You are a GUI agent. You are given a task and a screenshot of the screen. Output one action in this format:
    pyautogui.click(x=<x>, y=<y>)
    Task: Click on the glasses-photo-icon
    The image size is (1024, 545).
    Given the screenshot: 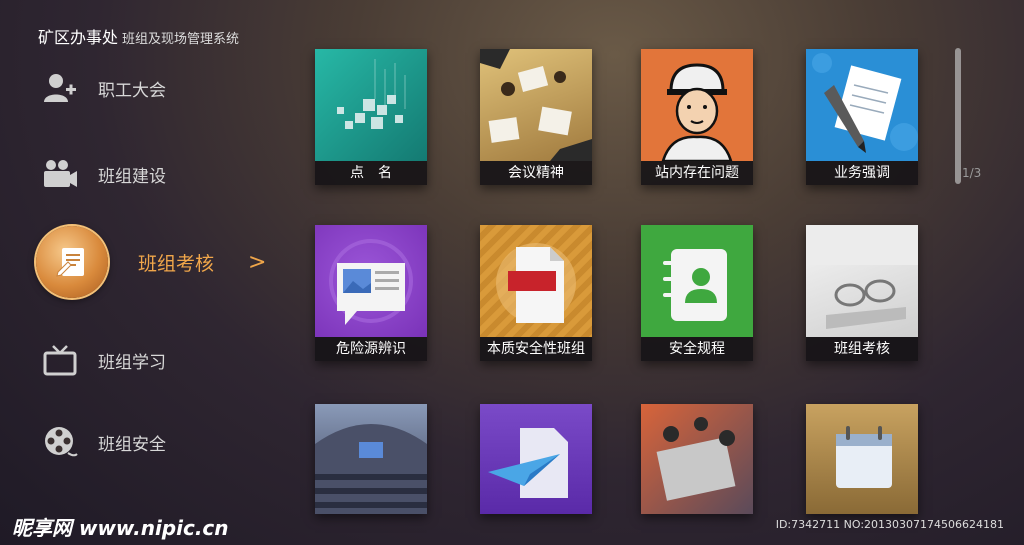 What is the action you would take?
    pyautogui.click(x=862, y=281)
    